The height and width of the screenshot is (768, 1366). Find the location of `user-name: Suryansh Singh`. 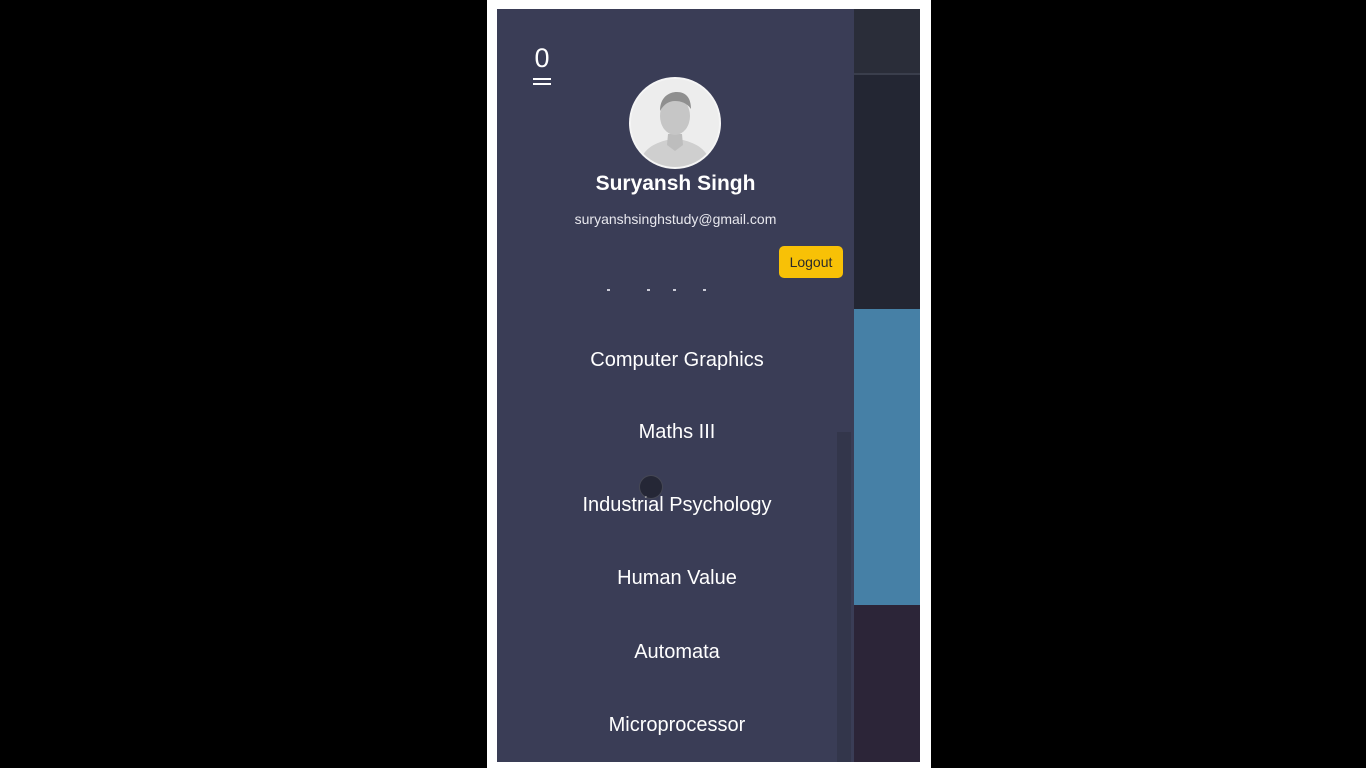

user-name: Suryansh Singh is located at coordinates (675, 183).